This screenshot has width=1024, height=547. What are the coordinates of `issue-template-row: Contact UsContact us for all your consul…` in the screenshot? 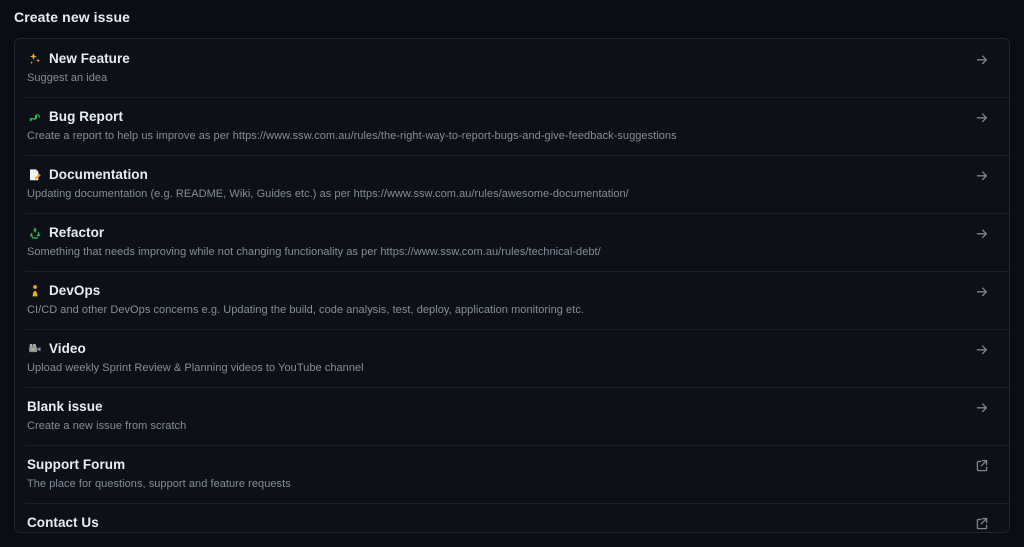 It's located at (512, 517).